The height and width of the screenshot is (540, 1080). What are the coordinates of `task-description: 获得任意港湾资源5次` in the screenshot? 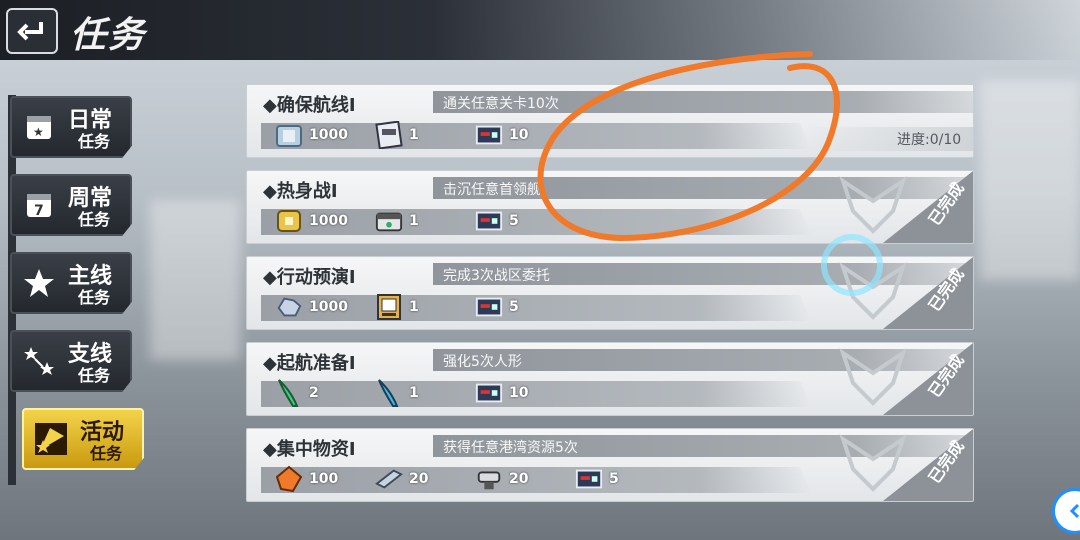 It's located at (510, 448).